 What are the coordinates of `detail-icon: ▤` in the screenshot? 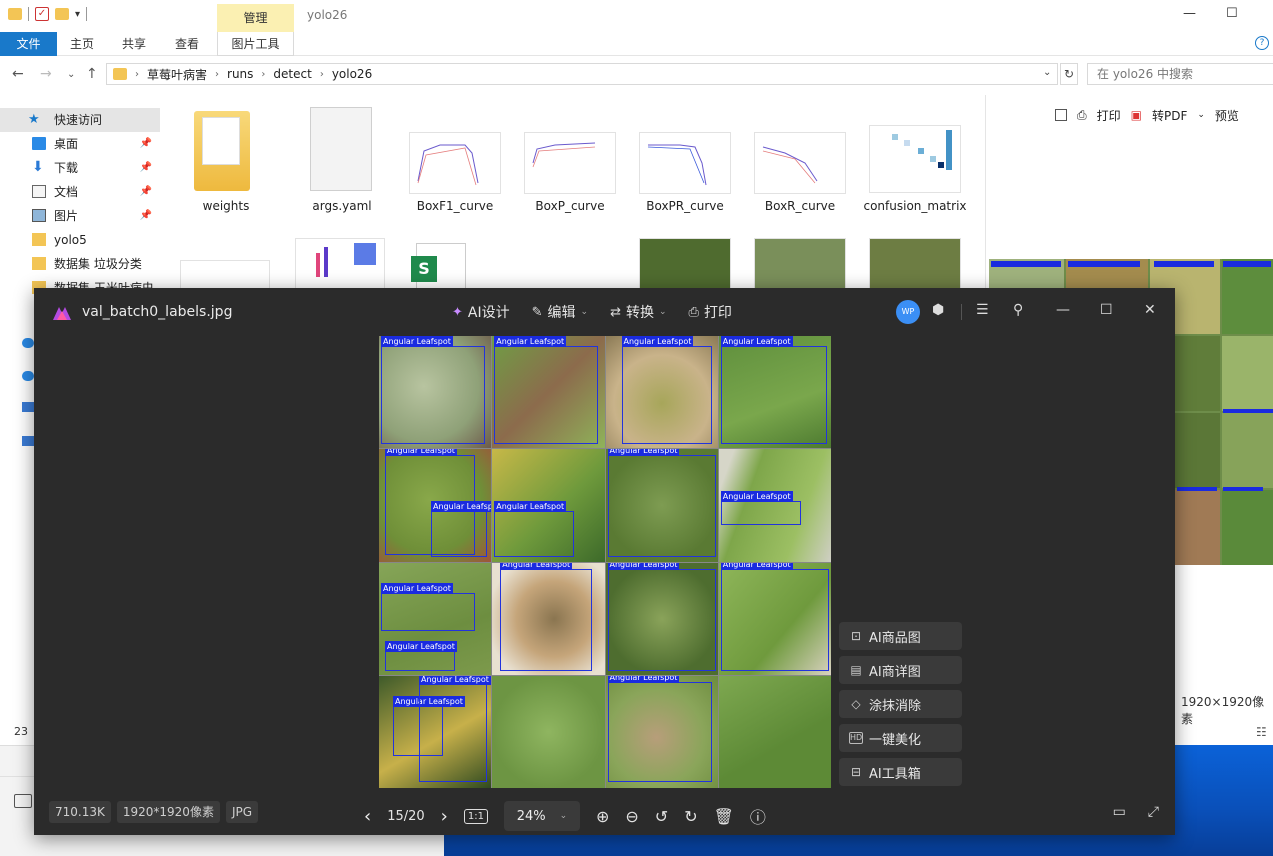 It's located at (856, 670).